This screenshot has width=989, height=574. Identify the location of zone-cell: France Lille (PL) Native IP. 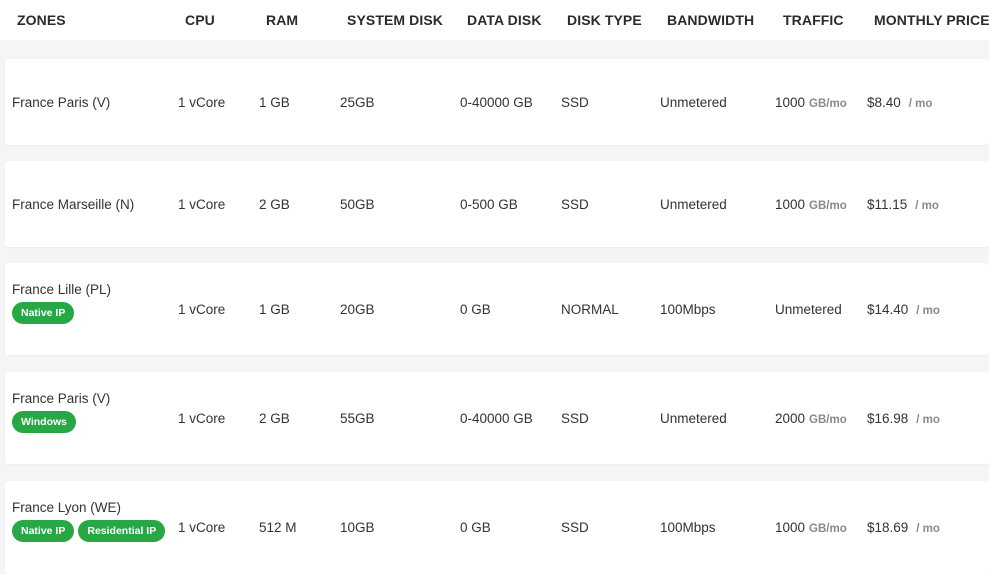
(61, 303).